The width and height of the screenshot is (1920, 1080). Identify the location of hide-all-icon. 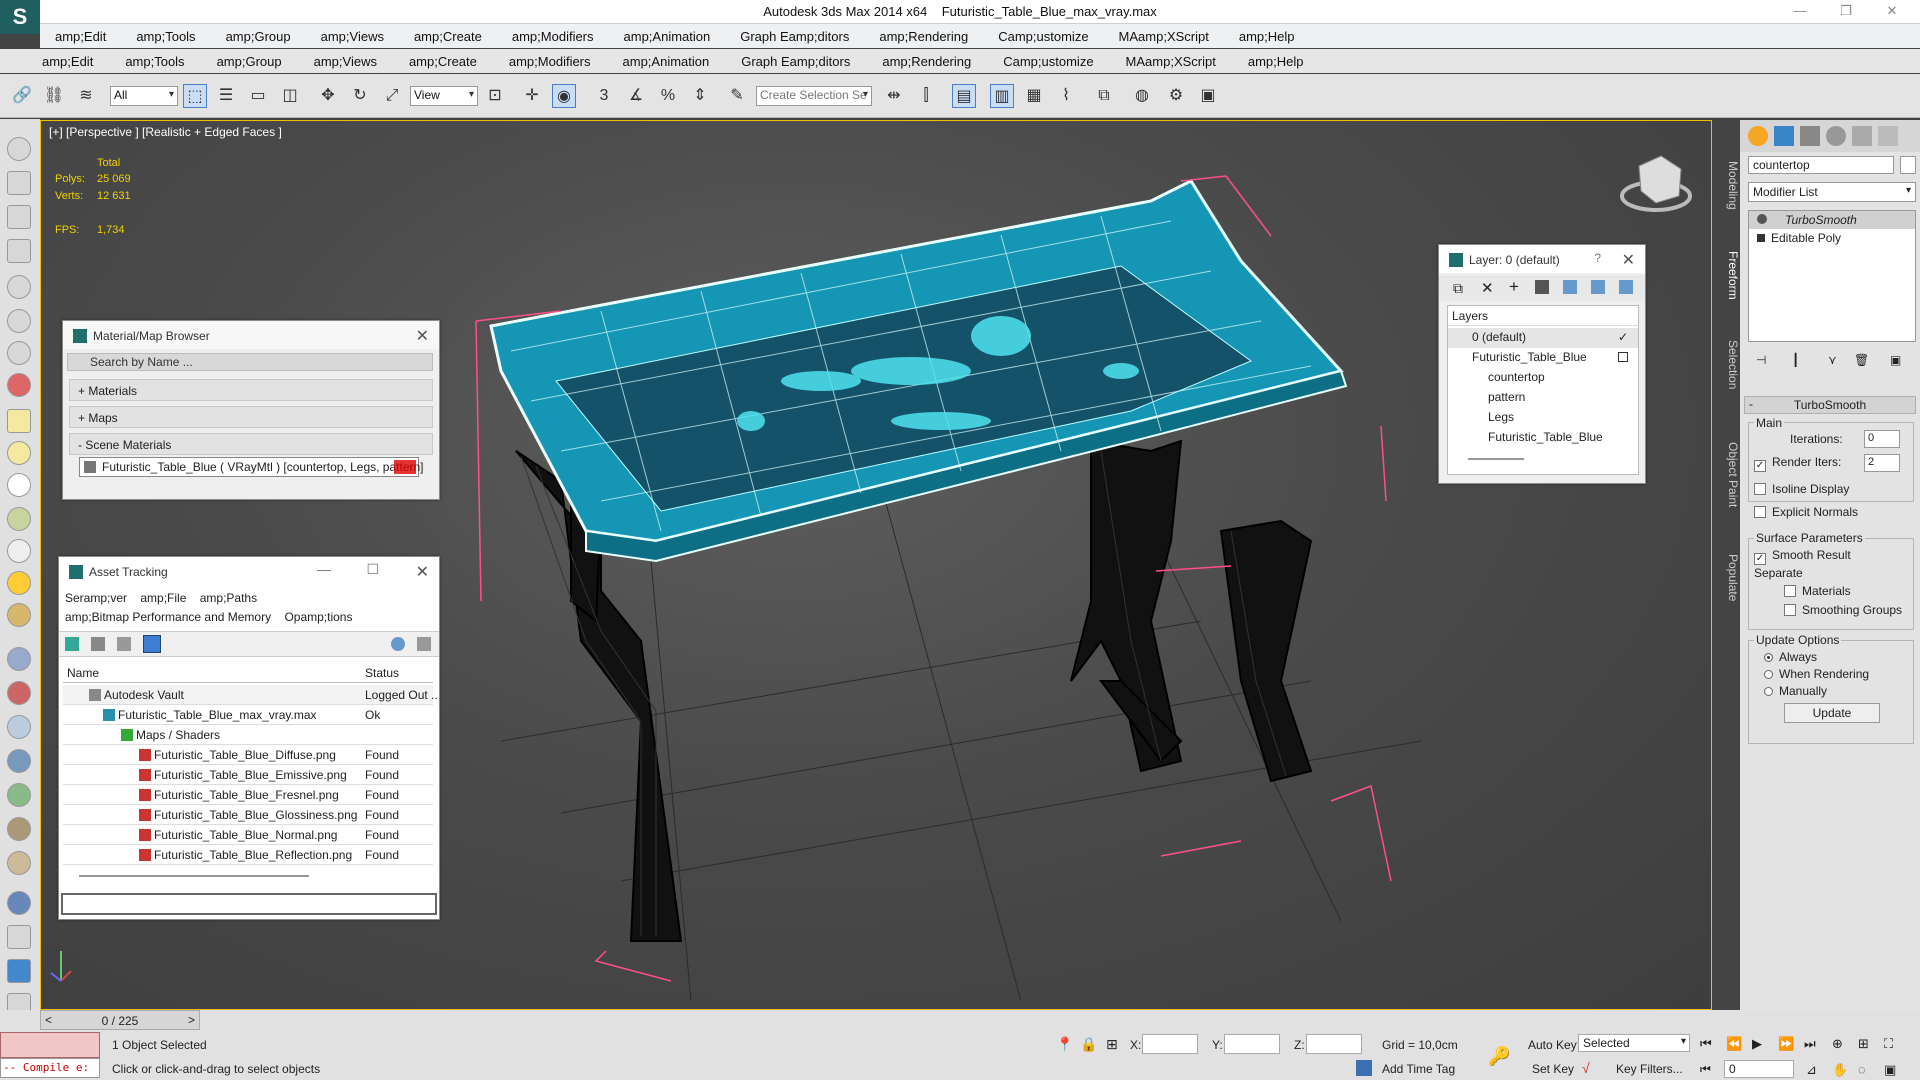
(1598, 287).